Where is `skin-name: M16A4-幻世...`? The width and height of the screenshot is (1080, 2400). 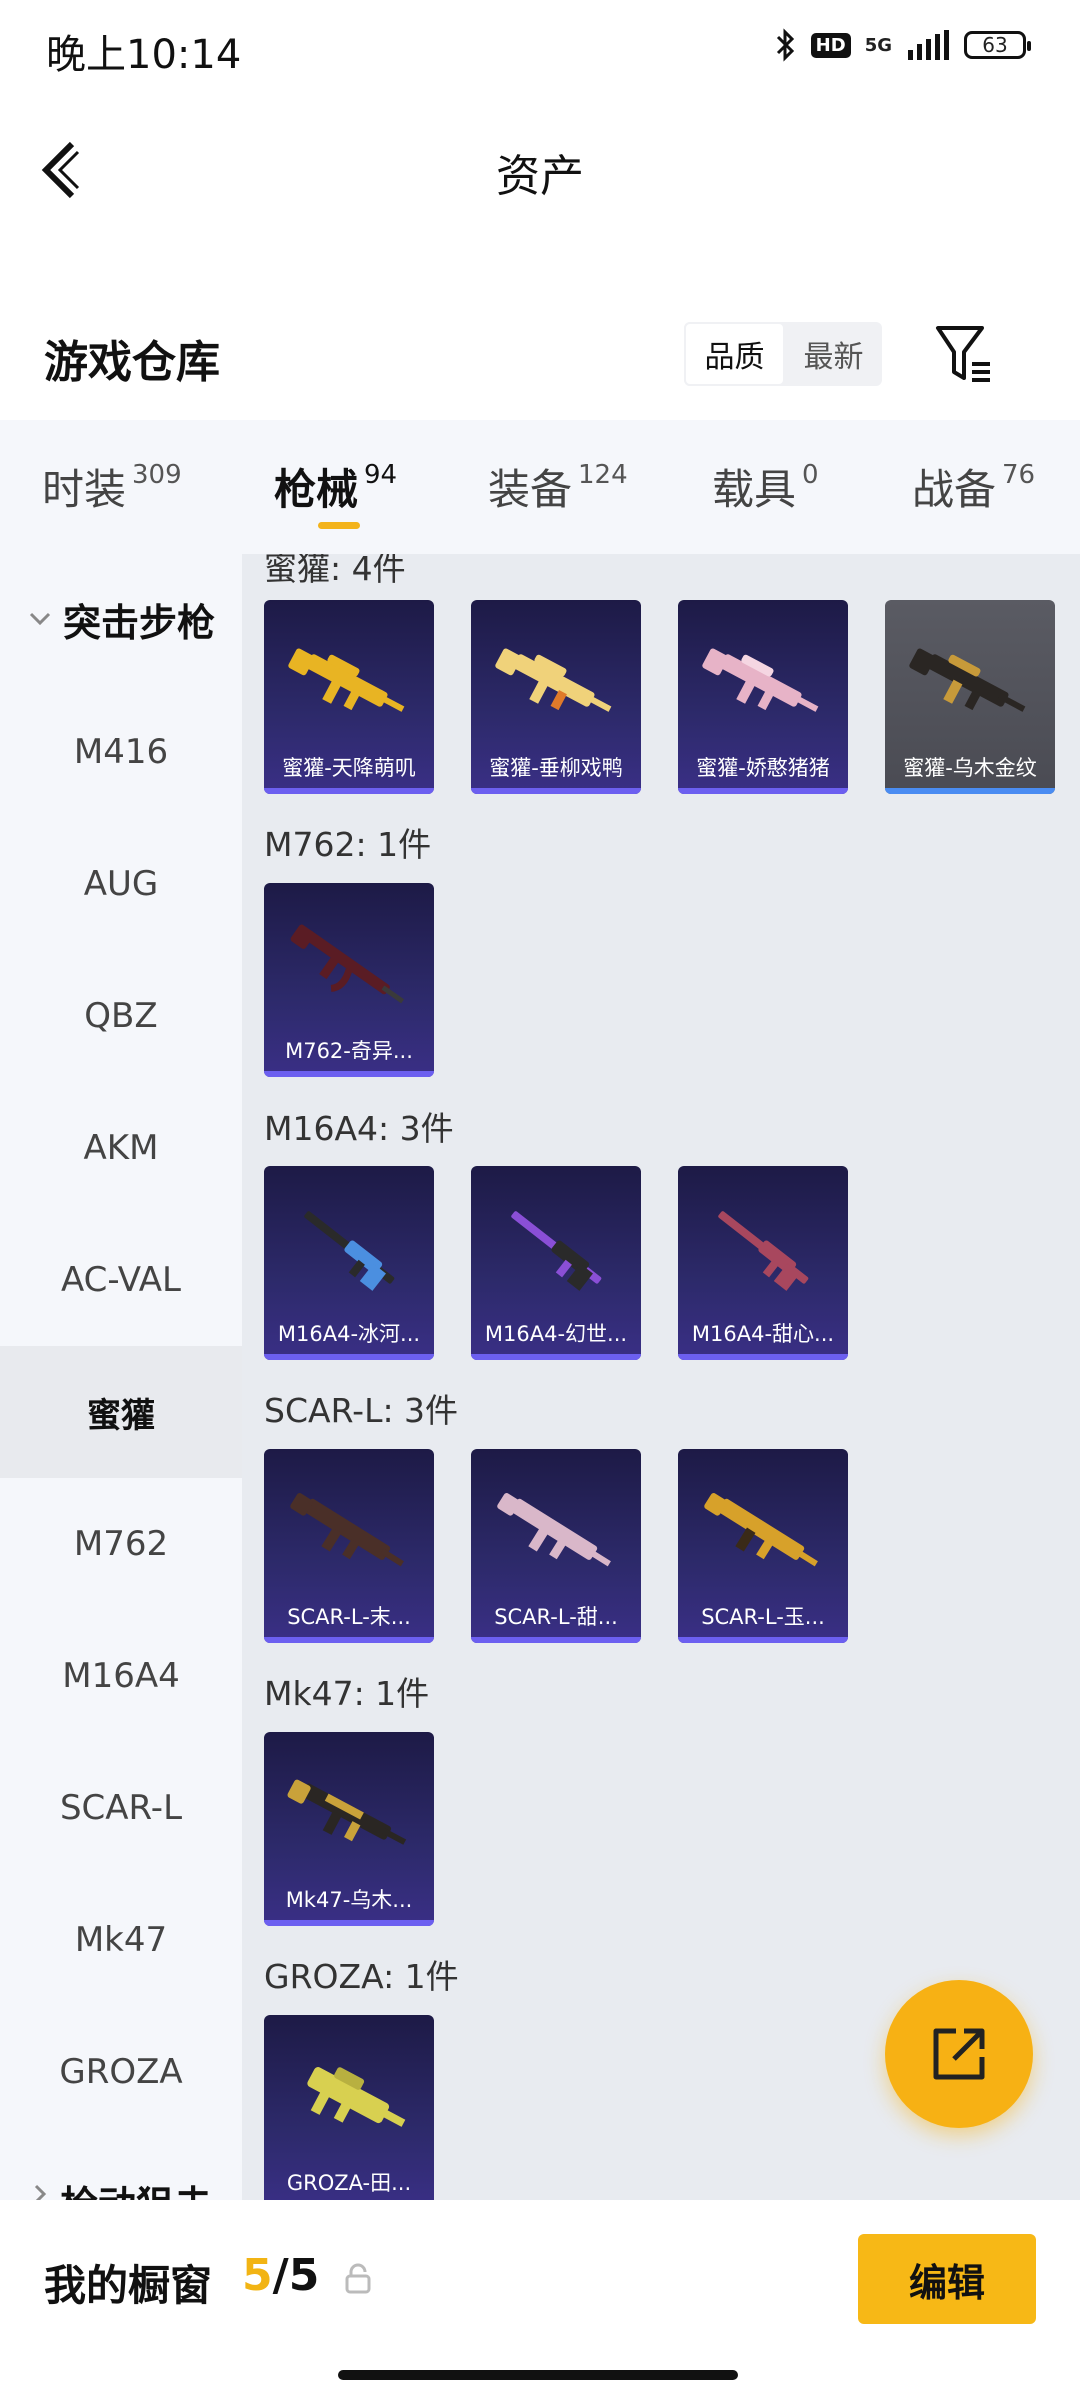
skin-name: M16A4-幻世... is located at coordinates (556, 1334).